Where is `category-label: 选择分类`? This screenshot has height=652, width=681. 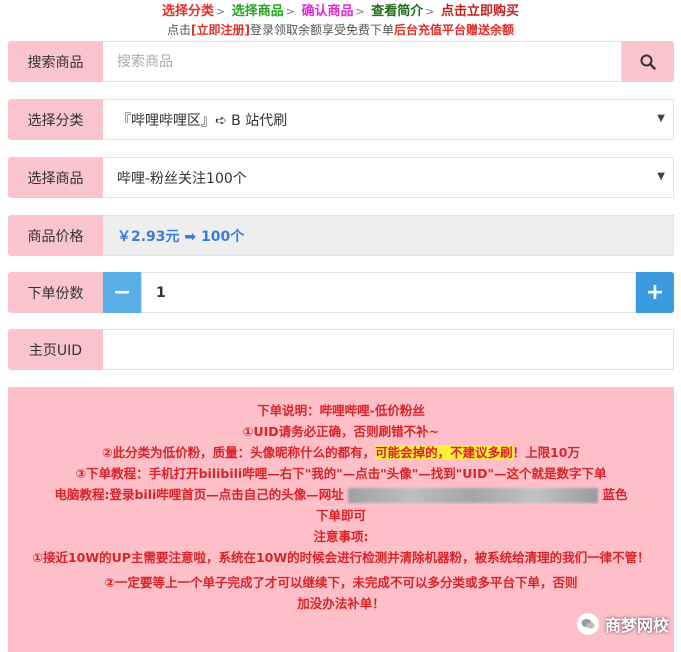 category-label: 选择分类 is located at coordinates (55, 119).